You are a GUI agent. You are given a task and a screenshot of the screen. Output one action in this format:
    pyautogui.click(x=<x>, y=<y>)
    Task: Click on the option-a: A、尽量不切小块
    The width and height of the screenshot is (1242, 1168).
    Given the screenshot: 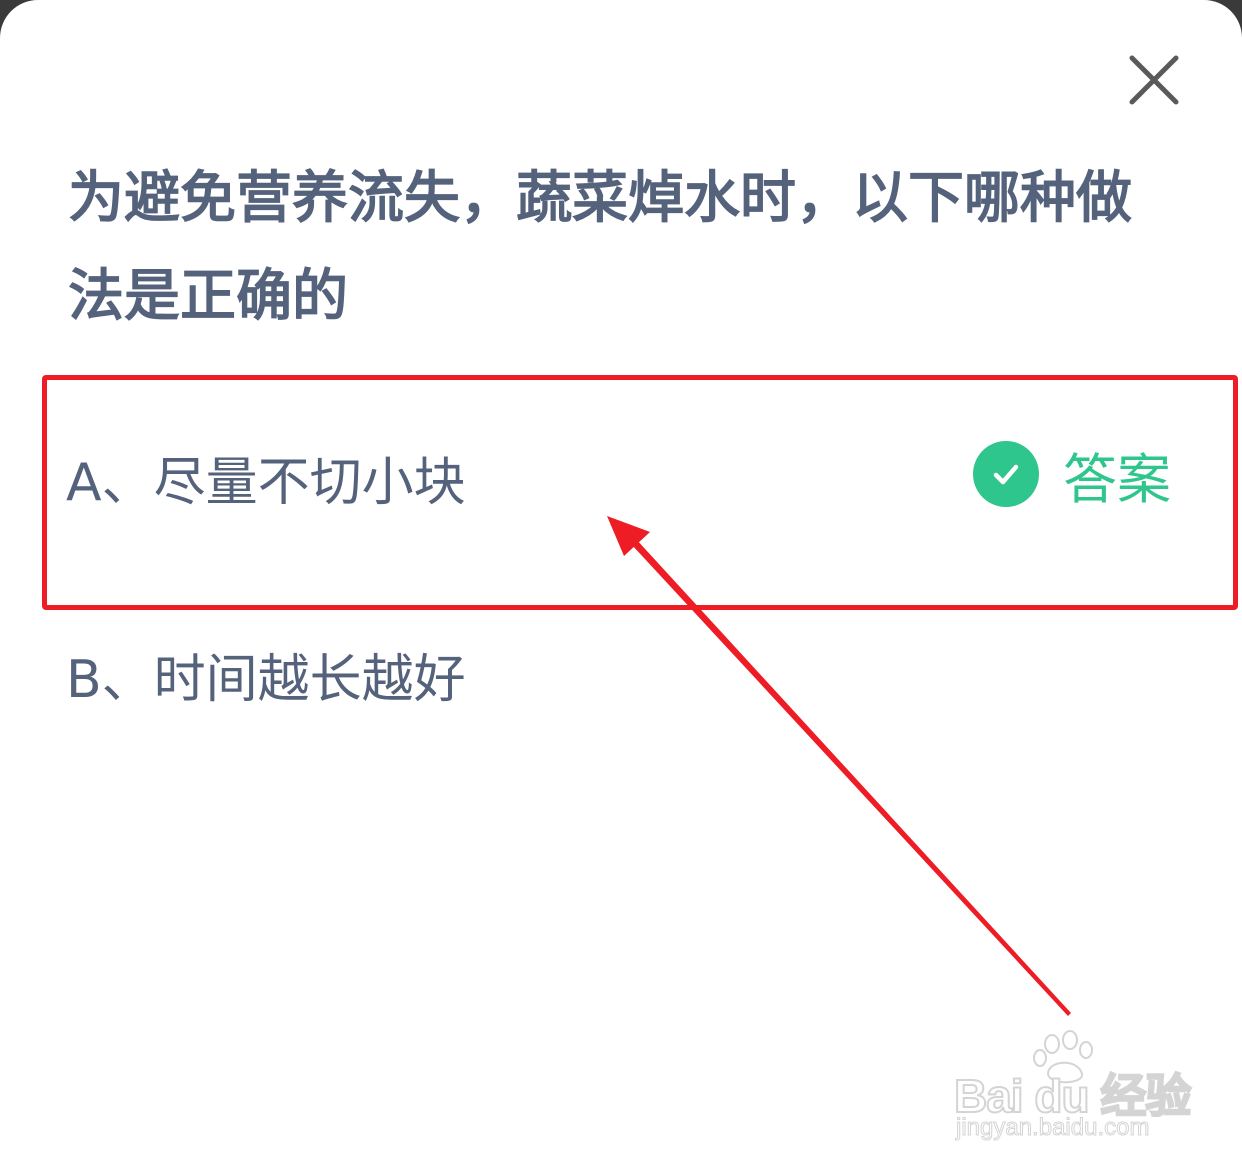 What is the action you would take?
    pyautogui.click(x=266, y=477)
    